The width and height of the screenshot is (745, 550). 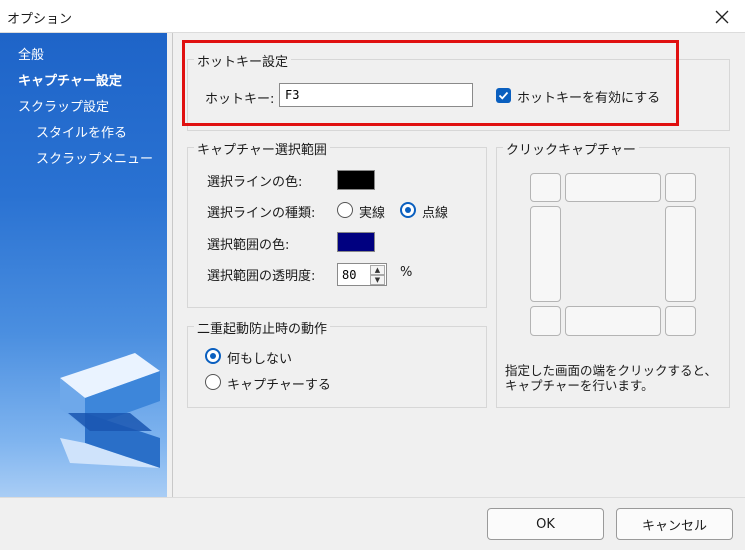 I want to click on duplicate-launch-group-title: 二重起動防止時の動作, so click(x=262, y=327).